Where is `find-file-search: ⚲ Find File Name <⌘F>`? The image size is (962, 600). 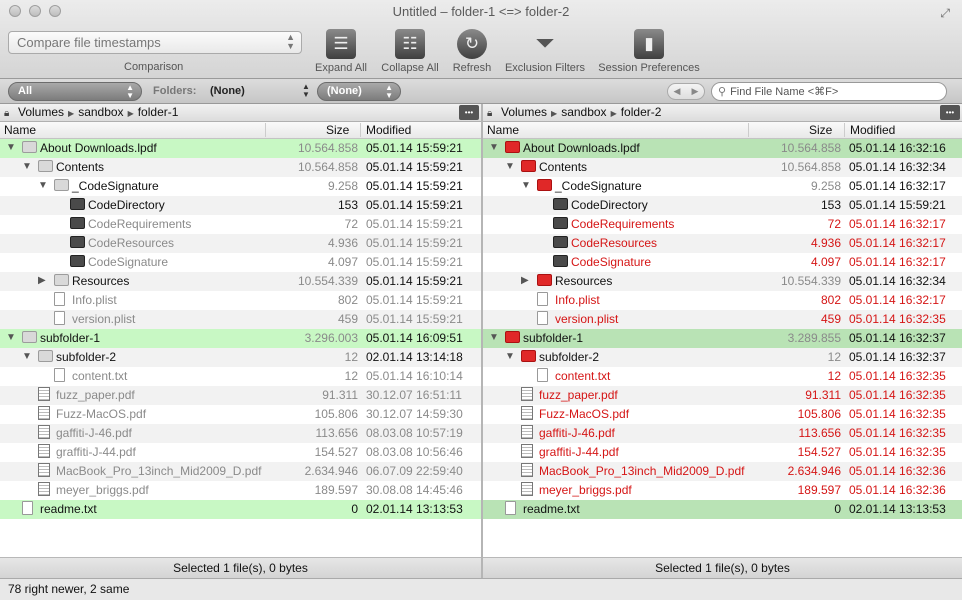
find-file-search: ⚲ Find File Name <⌘F> is located at coordinates (829, 91).